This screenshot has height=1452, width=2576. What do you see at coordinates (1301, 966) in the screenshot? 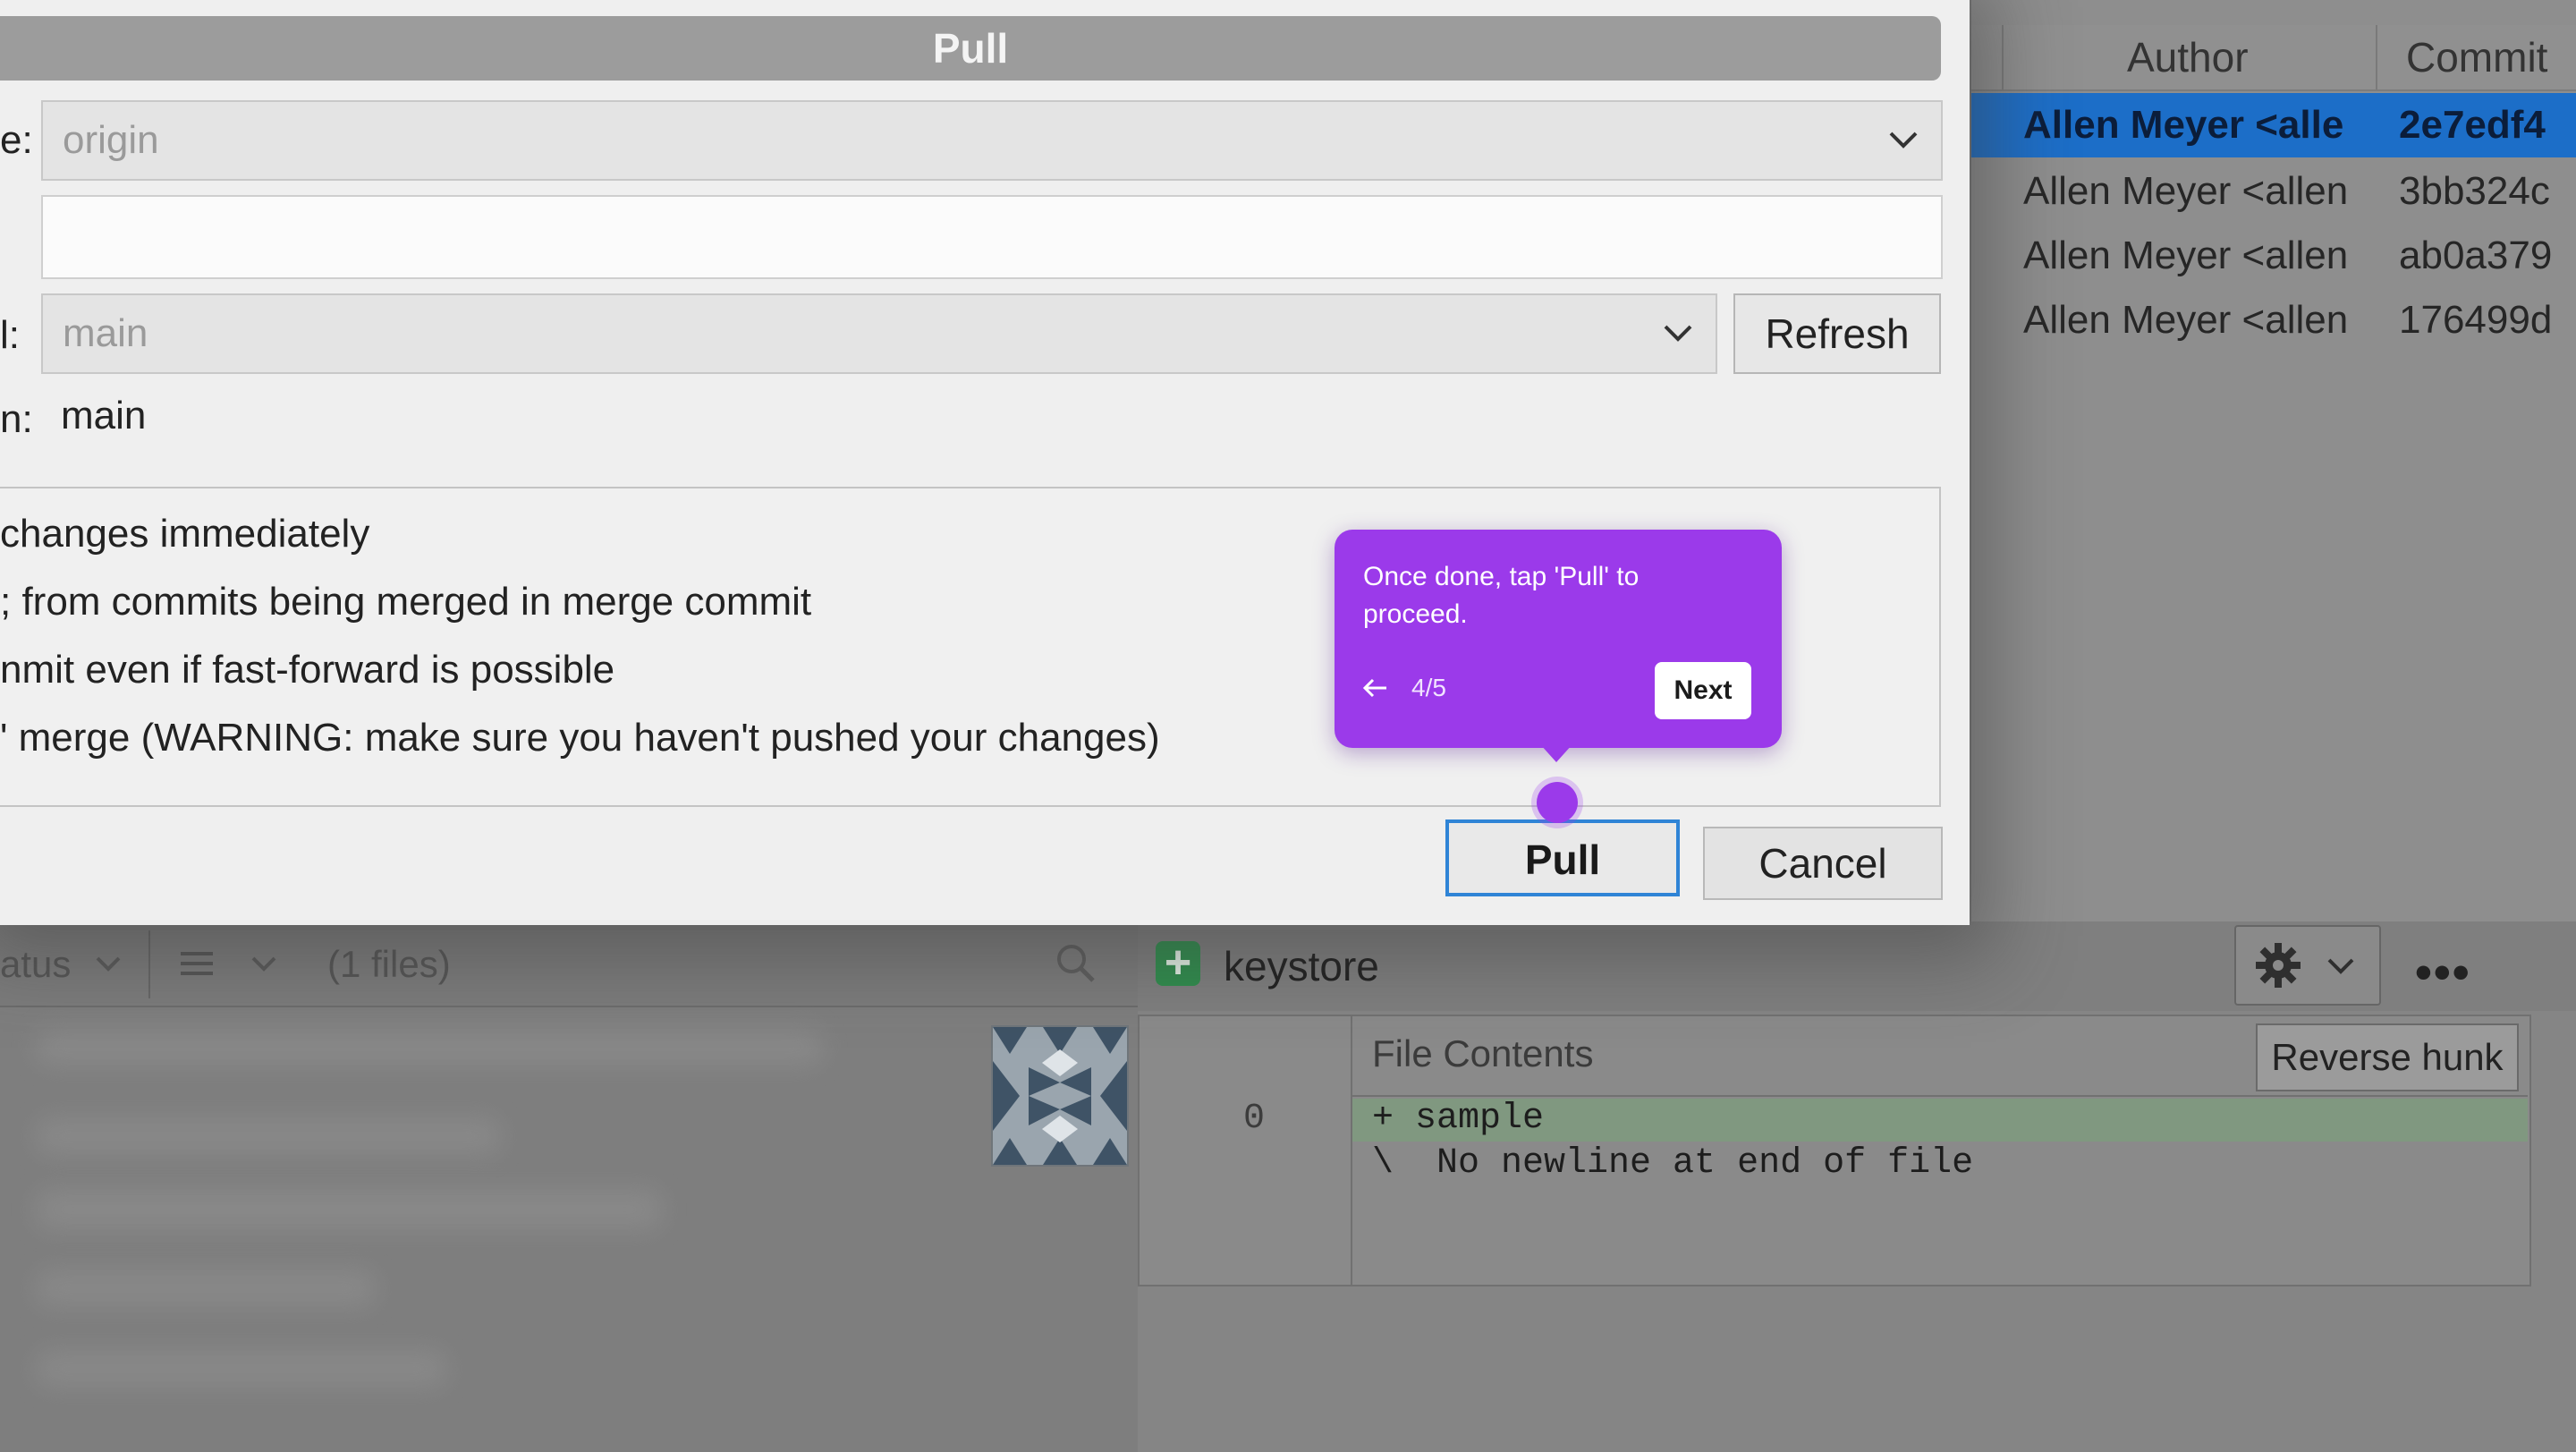
I see `diff-file-name: keystore` at bounding box center [1301, 966].